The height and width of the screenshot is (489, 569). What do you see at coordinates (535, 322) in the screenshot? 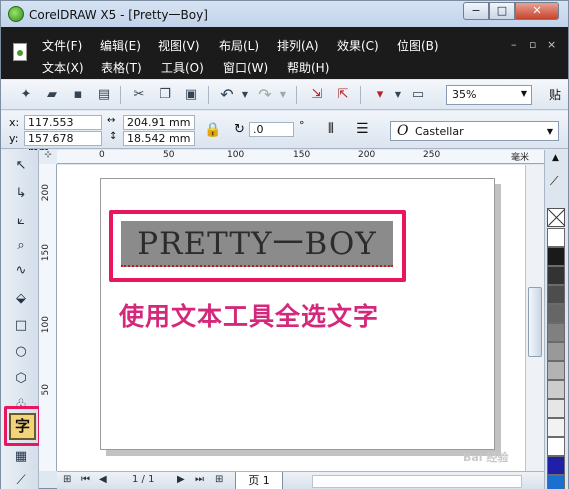
I see `vertical-scroll-thumb` at bounding box center [535, 322].